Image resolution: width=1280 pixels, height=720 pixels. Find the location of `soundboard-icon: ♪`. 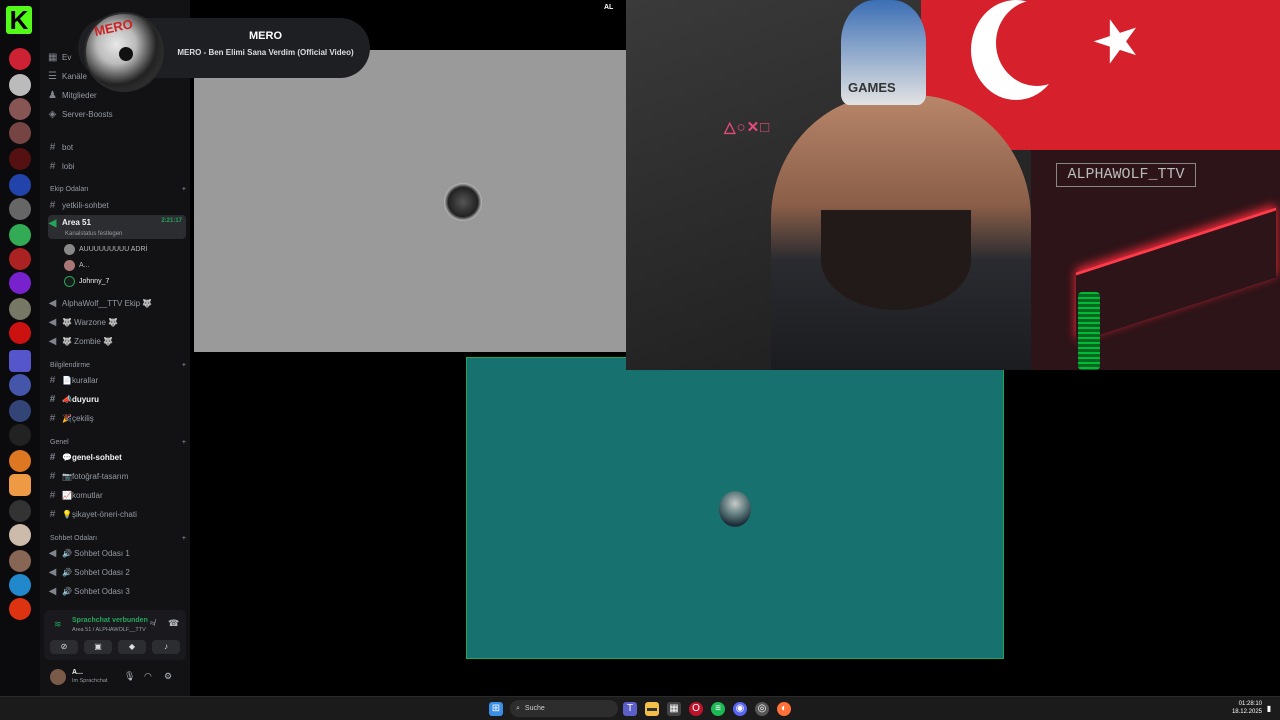

soundboard-icon: ♪ is located at coordinates (166, 647).